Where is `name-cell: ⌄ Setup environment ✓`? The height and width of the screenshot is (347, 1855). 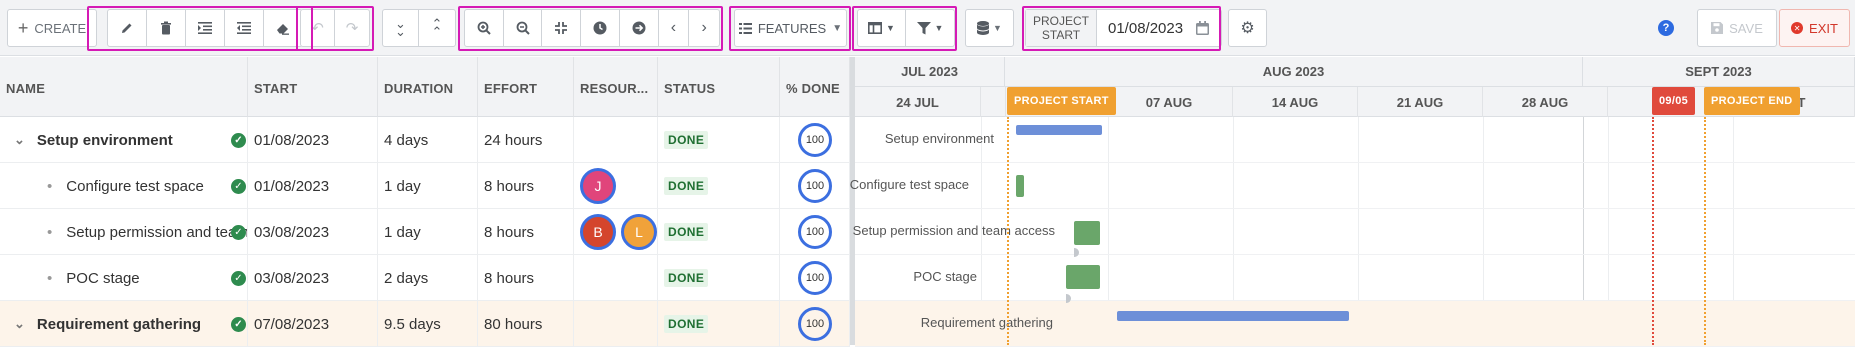
name-cell: ⌄ Setup environment ✓ is located at coordinates (124, 140).